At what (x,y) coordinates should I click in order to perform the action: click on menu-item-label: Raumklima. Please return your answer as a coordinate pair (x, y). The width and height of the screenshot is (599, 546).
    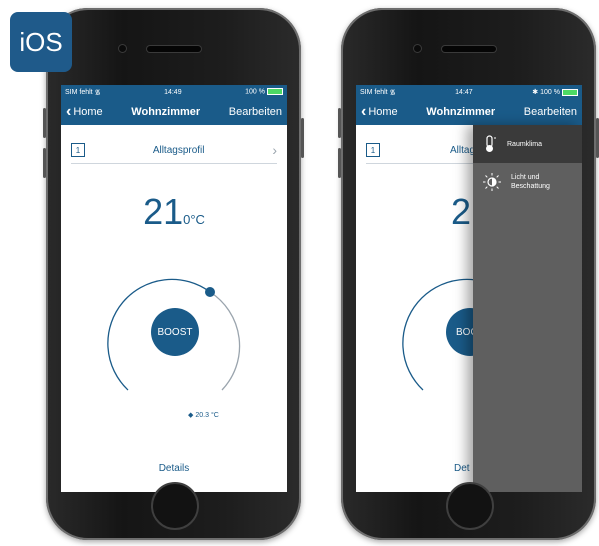
    Looking at the image, I should click on (525, 144).